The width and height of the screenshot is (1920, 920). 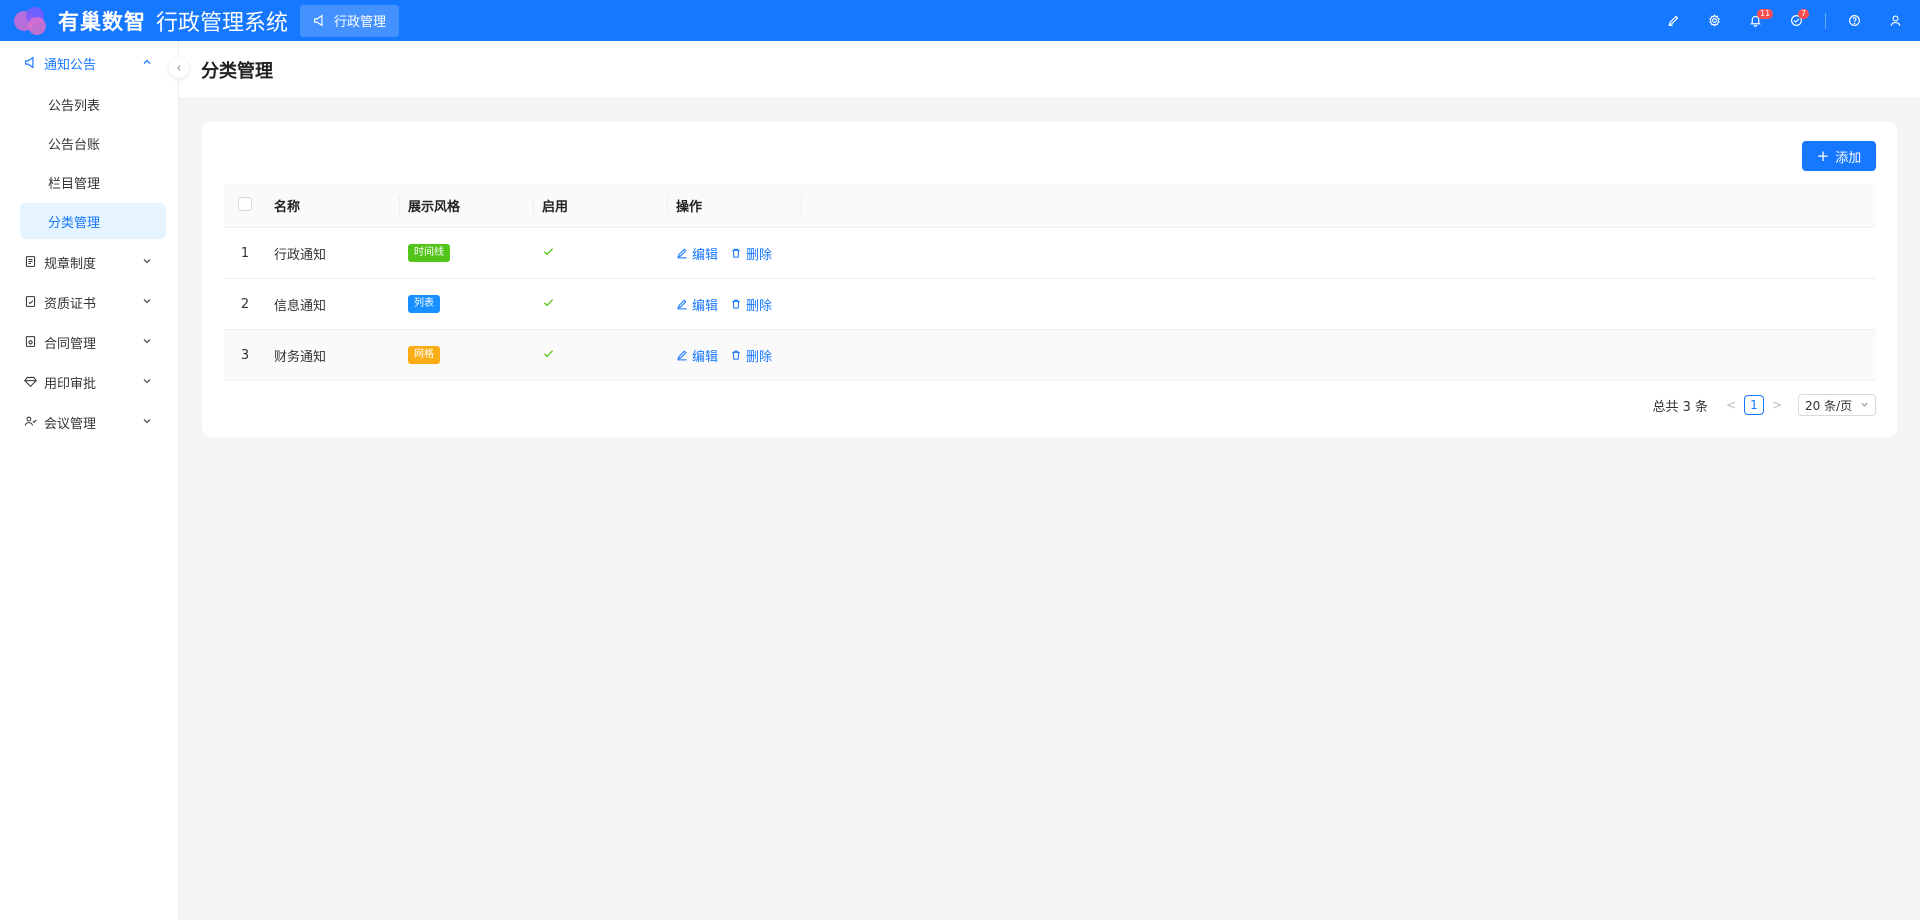 I want to click on header-divider, so click(x=1825, y=20).